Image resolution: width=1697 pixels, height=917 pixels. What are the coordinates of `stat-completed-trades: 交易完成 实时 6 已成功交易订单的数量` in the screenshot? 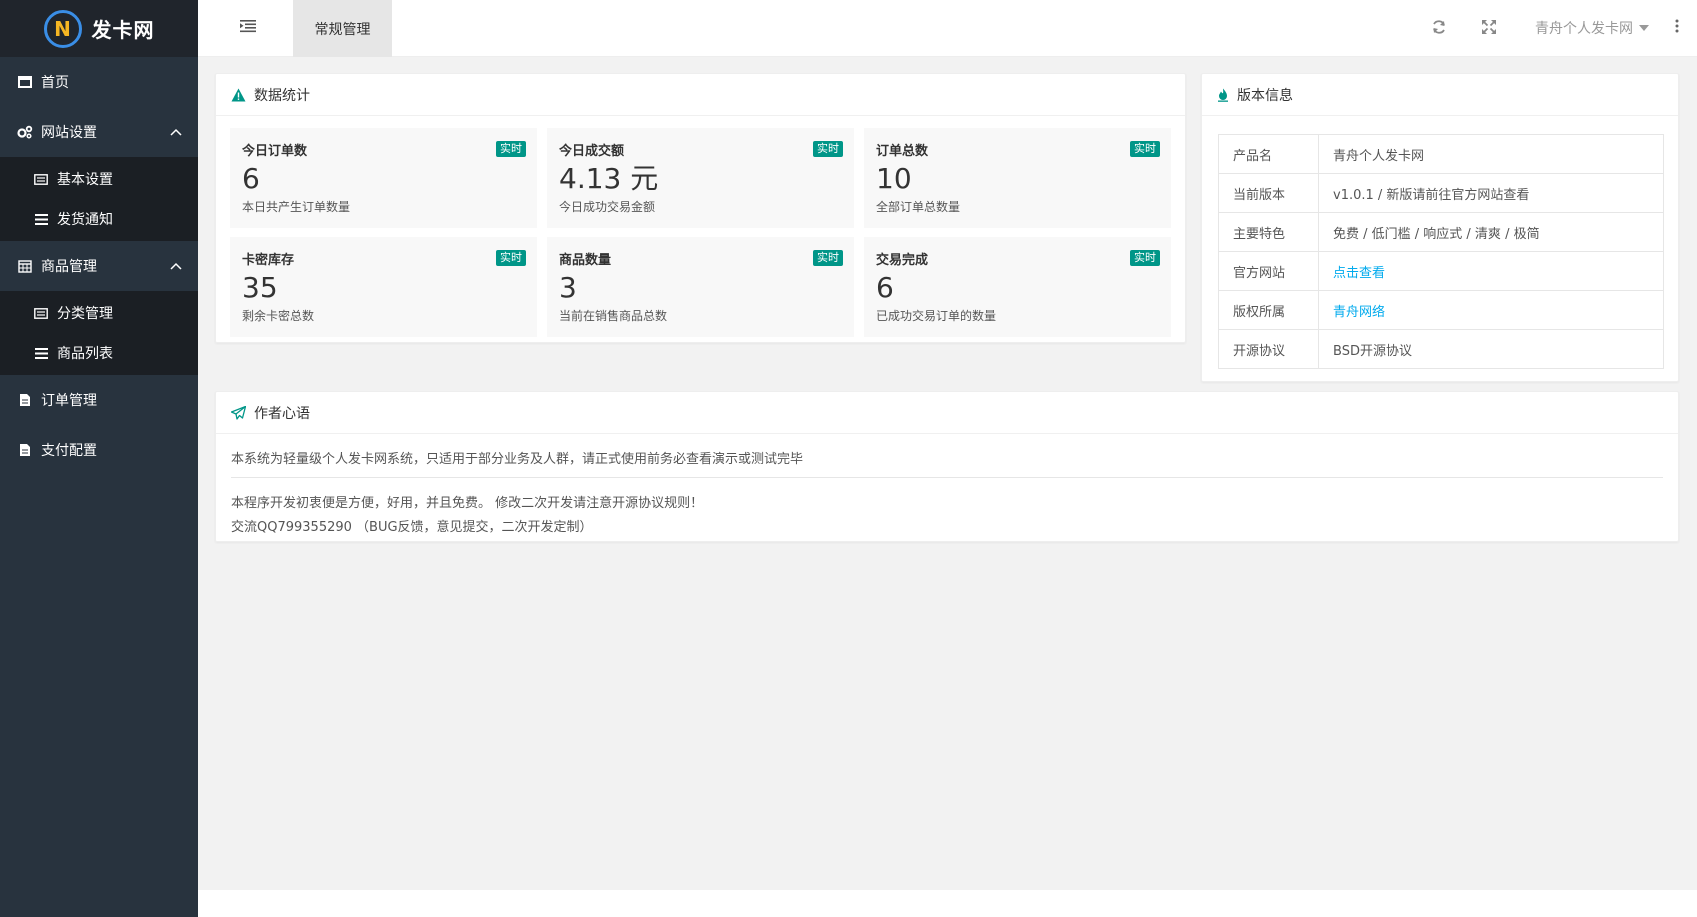 It's located at (1017, 287).